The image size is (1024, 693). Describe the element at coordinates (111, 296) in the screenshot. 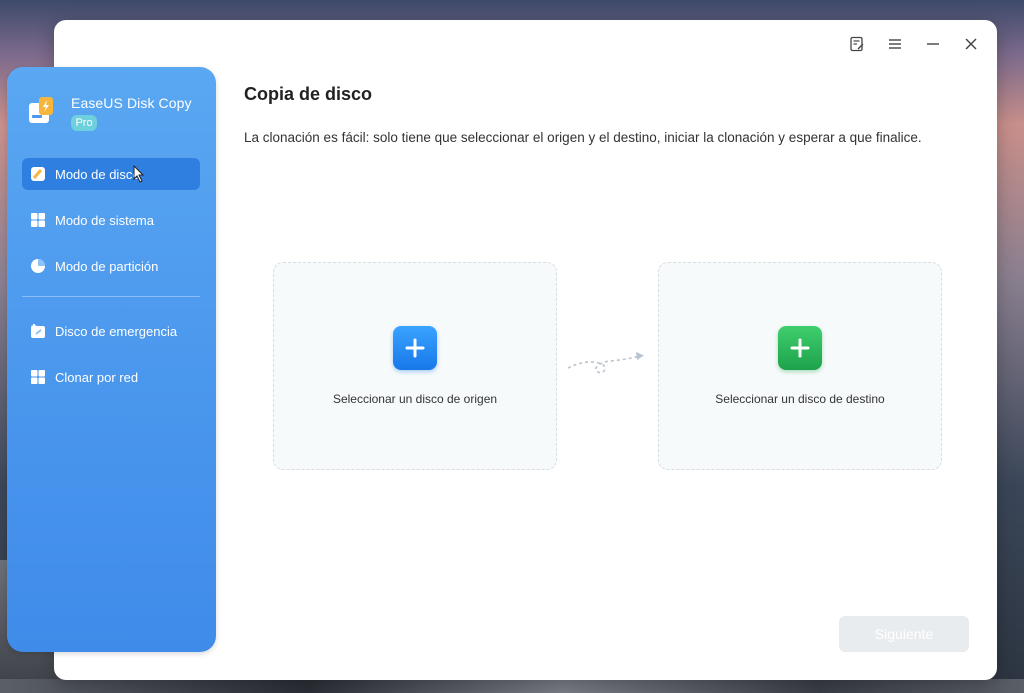

I see `sidebar-divider` at that location.